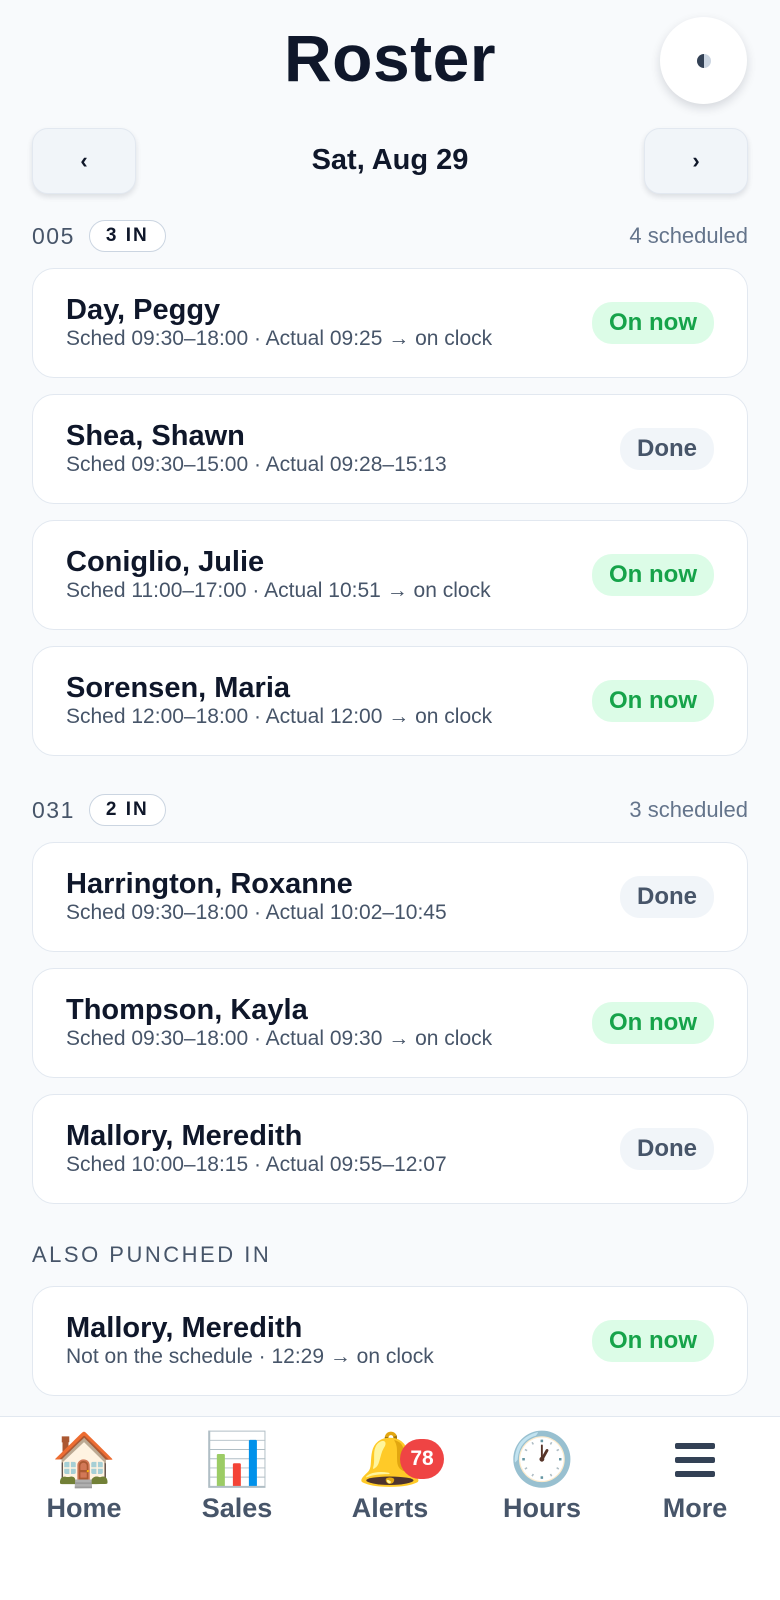 This screenshot has height=1600, width=780. I want to click on employee-name: Thompson, Kayla, so click(187, 1010).